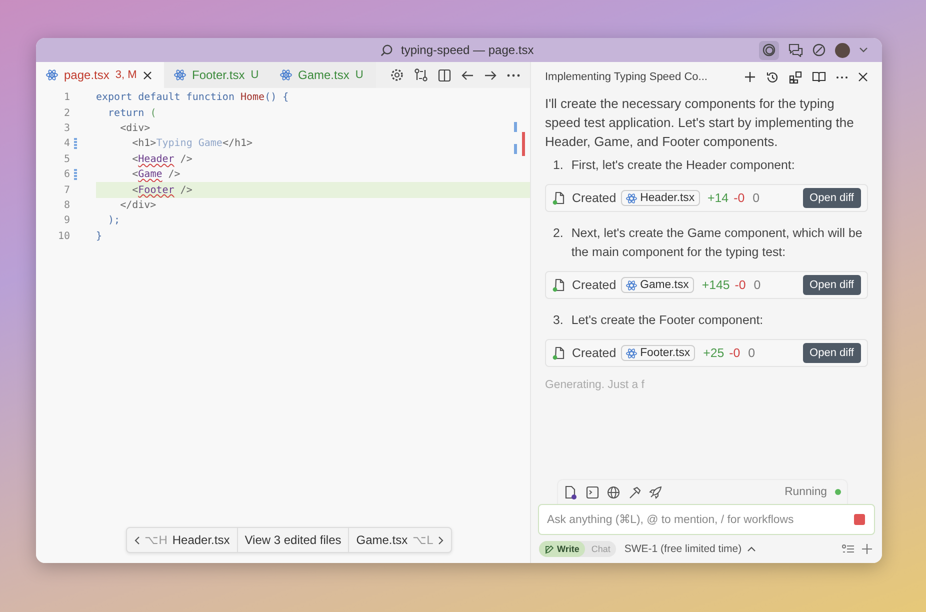  What do you see at coordinates (549, 549) in the screenshot?
I see `pencil-icon` at bounding box center [549, 549].